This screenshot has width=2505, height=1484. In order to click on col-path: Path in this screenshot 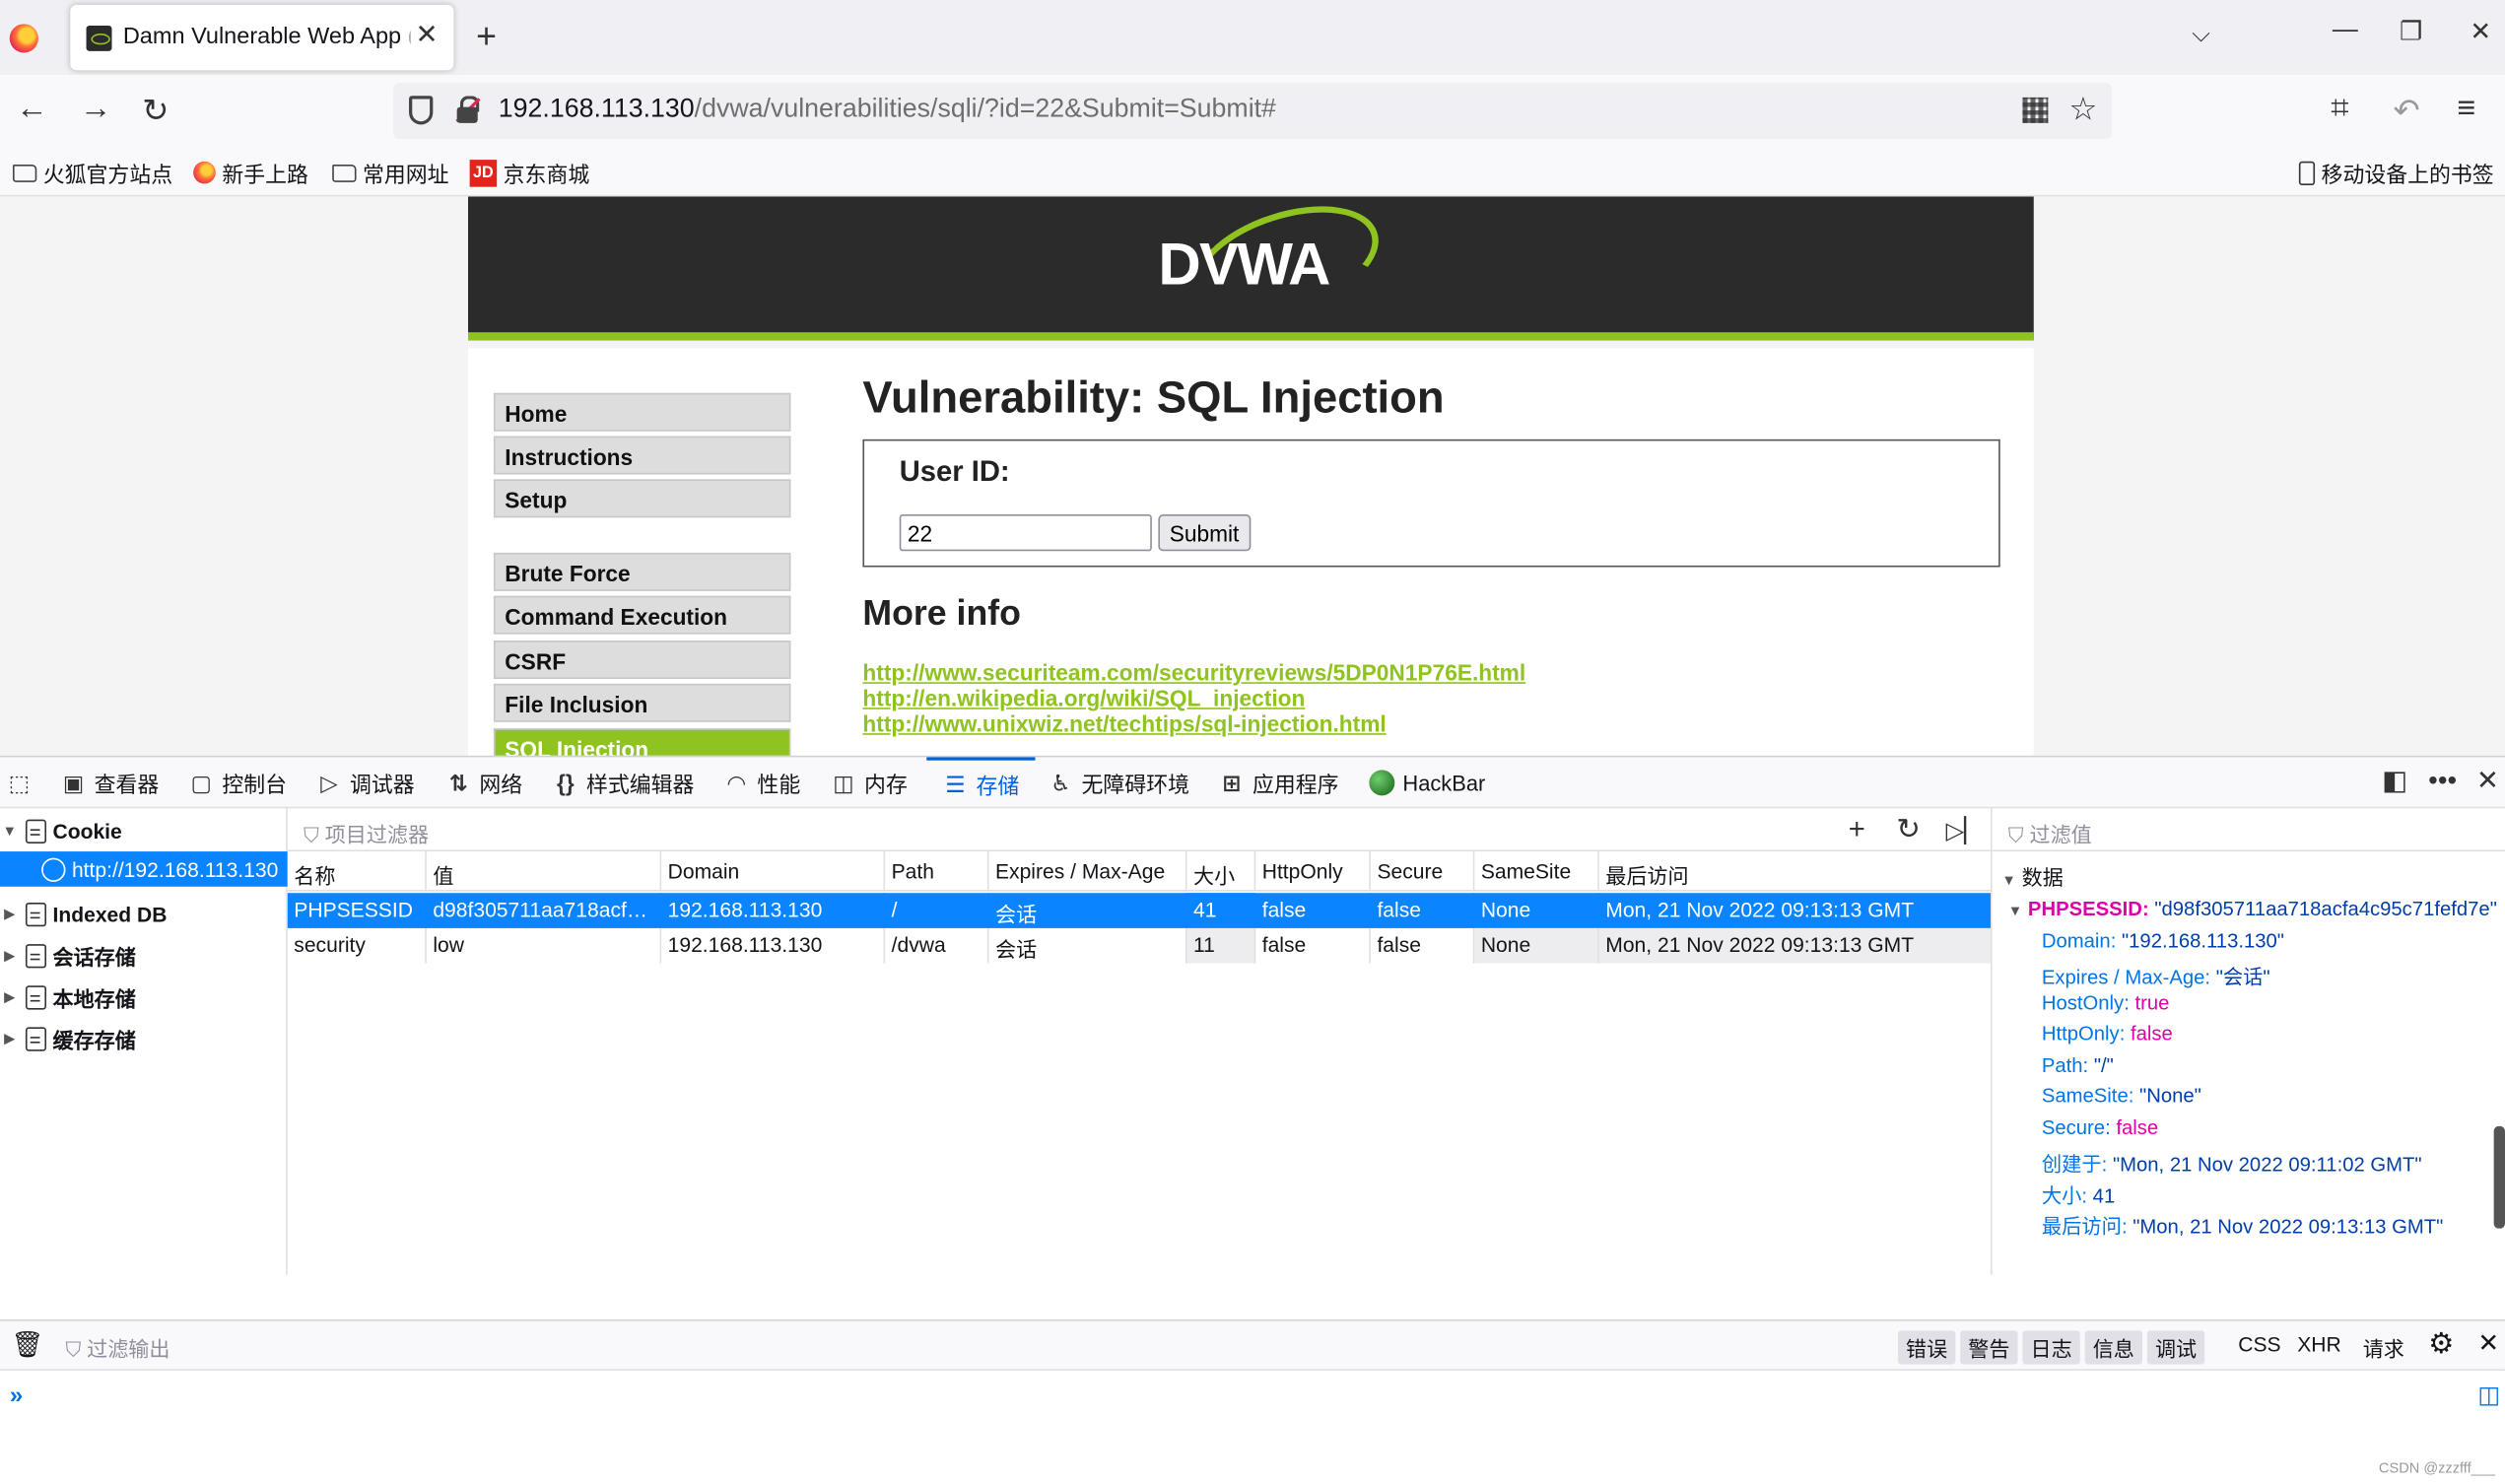, I will do `click(937, 870)`.